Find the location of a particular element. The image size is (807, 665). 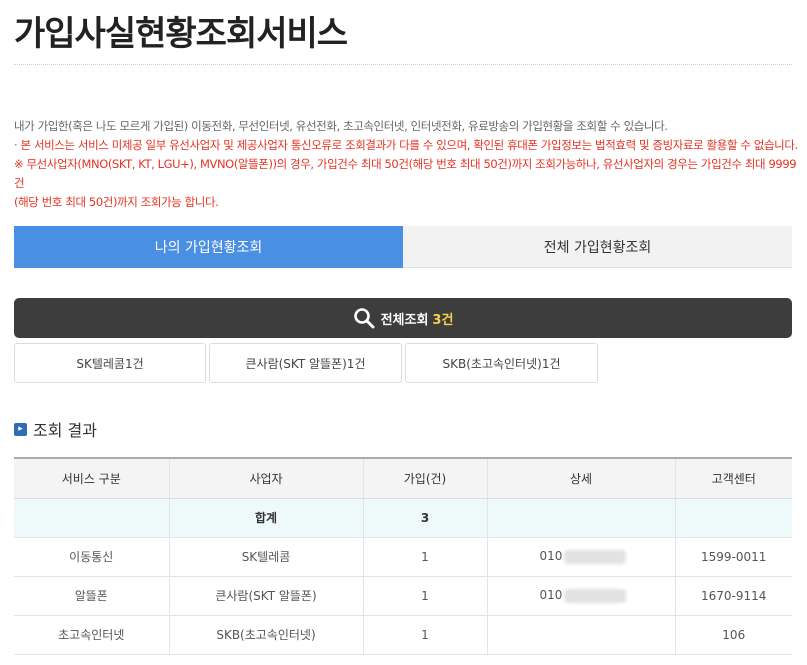

title-divider is located at coordinates (403, 64).